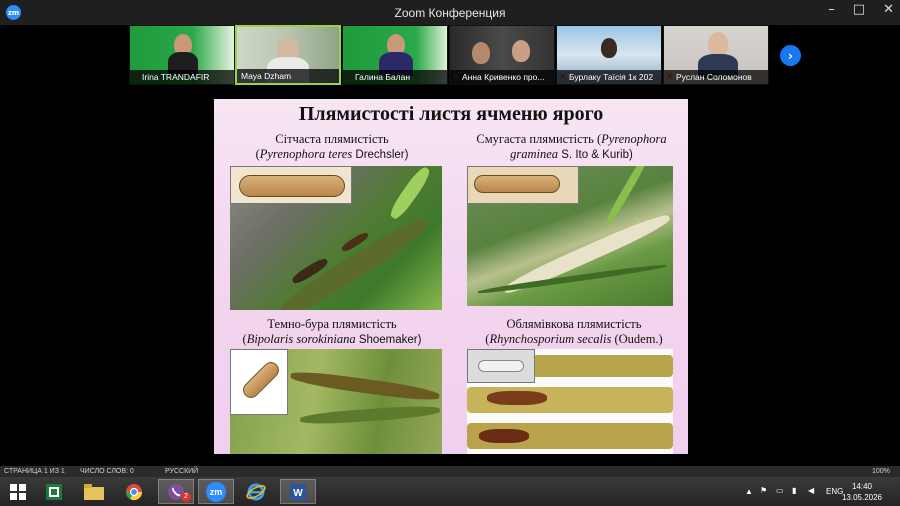  What do you see at coordinates (749, 491) in the screenshot?
I see `show-hidden-icons-button: ▲` at bounding box center [749, 491].